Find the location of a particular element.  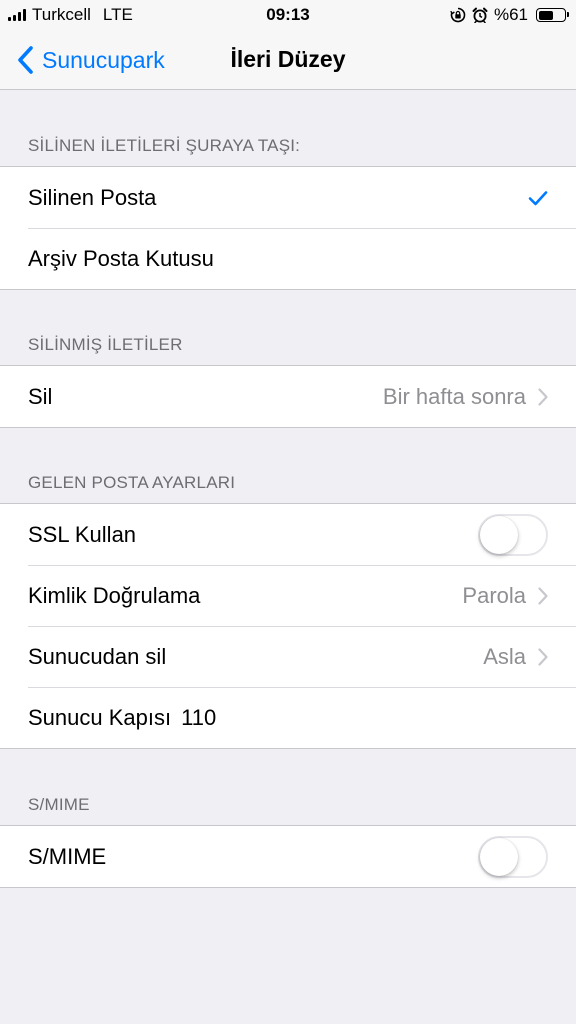

alarm-icon is located at coordinates (480, 15).